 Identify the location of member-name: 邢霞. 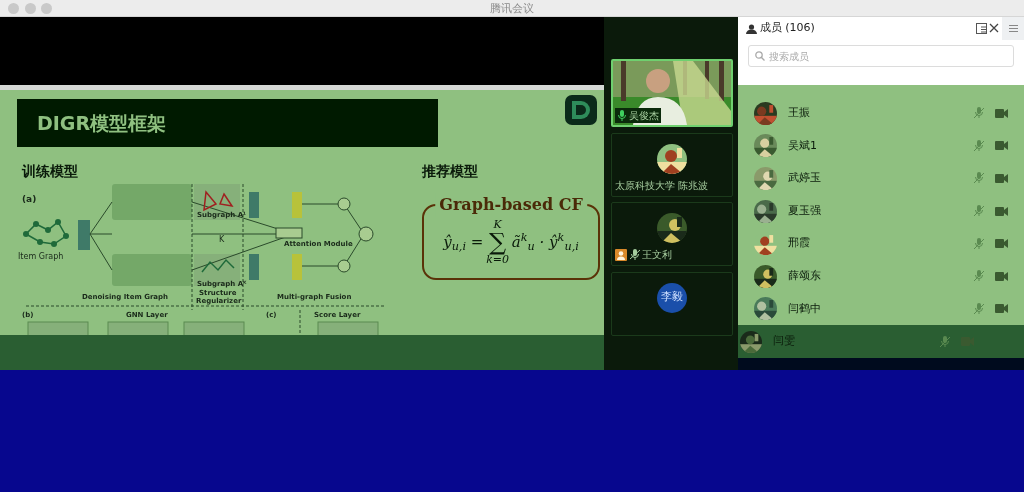
(799, 243).